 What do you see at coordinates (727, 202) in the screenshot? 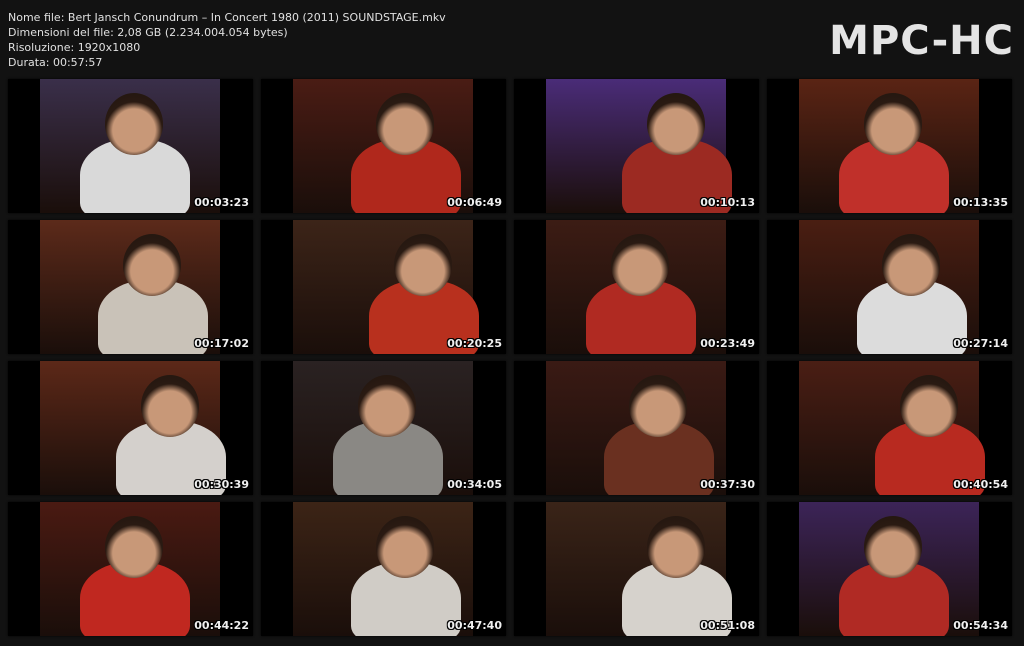
I see `timestamp: 00:10:13` at bounding box center [727, 202].